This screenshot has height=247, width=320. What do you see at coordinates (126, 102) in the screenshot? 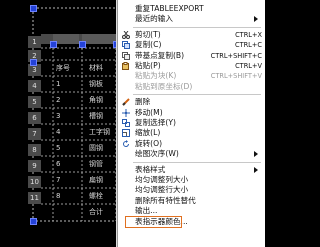
I see `erase-icon` at bounding box center [126, 102].